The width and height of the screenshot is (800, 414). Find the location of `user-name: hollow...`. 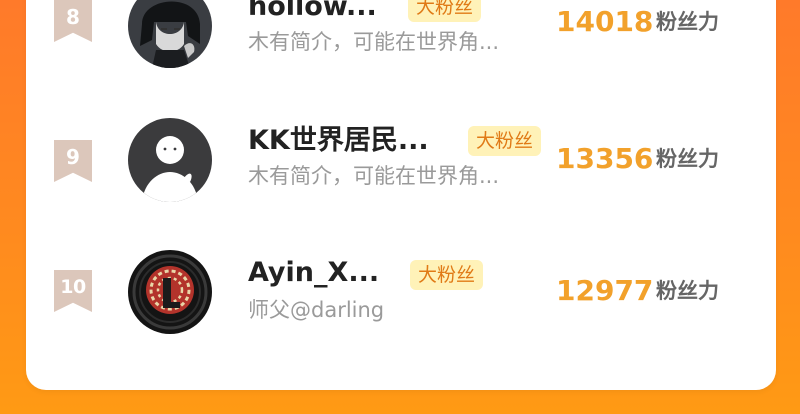

user-name: hollow... is located at coordinates (312, 11).